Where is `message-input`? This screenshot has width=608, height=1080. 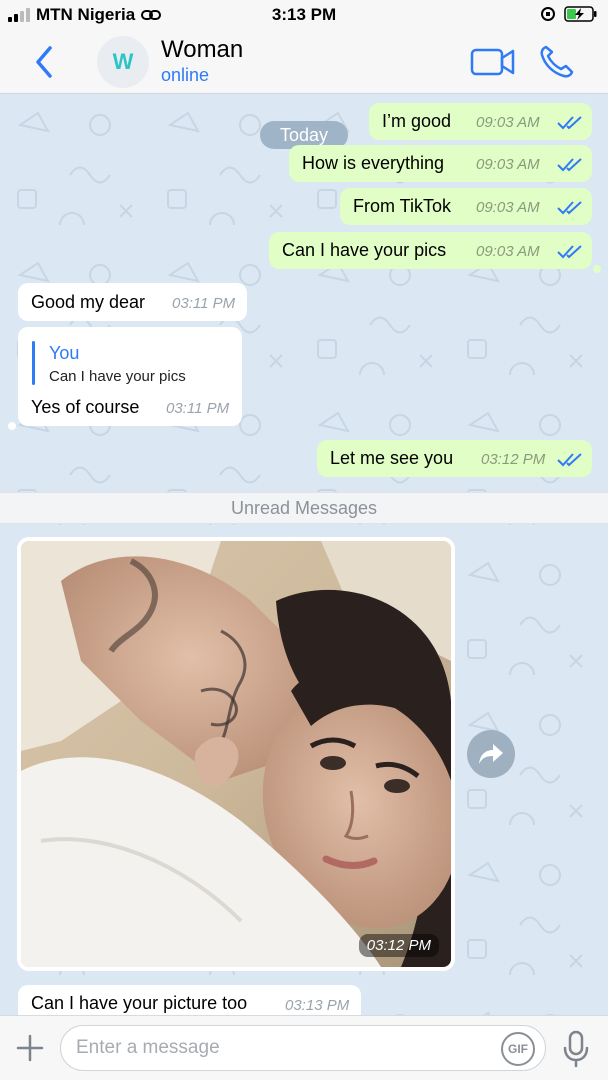 message-input is located at coordinates (303, 1048).